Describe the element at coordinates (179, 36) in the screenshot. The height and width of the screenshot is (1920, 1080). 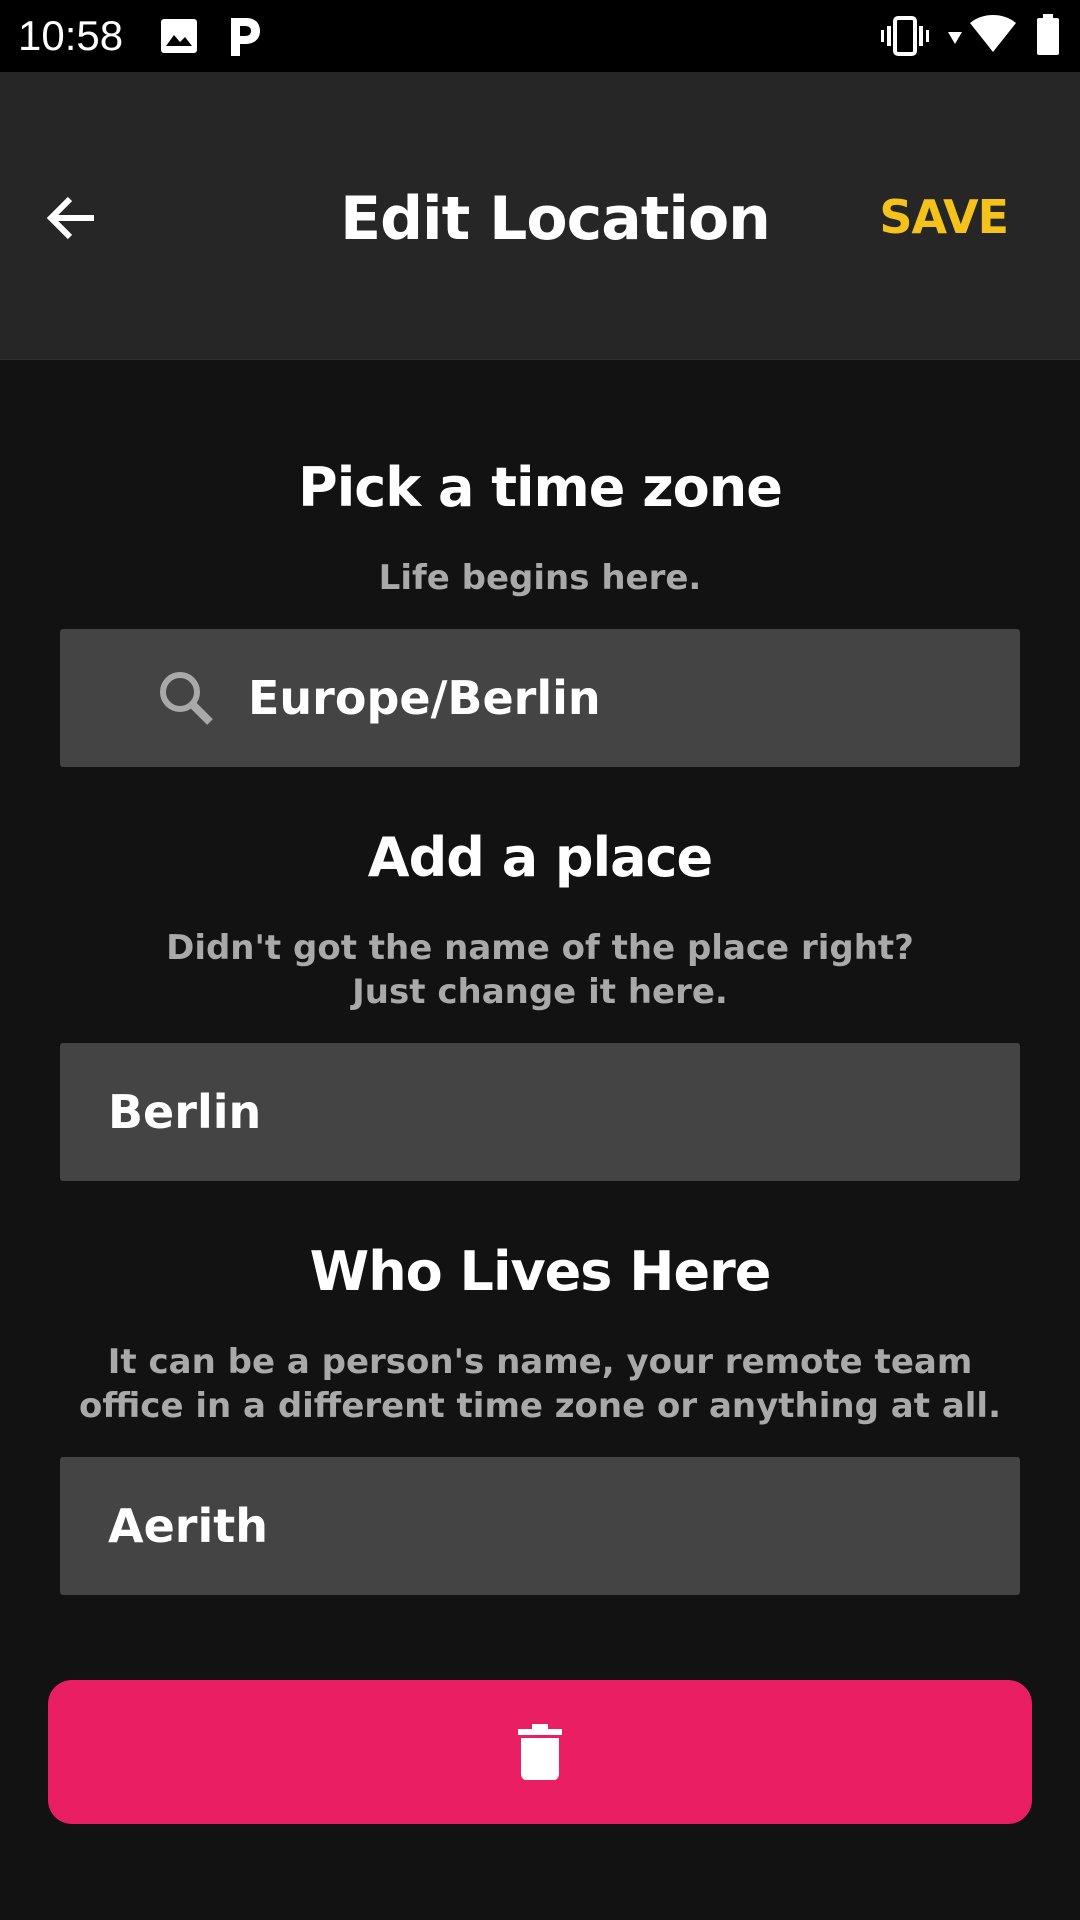
I see `image-icon` at that location.